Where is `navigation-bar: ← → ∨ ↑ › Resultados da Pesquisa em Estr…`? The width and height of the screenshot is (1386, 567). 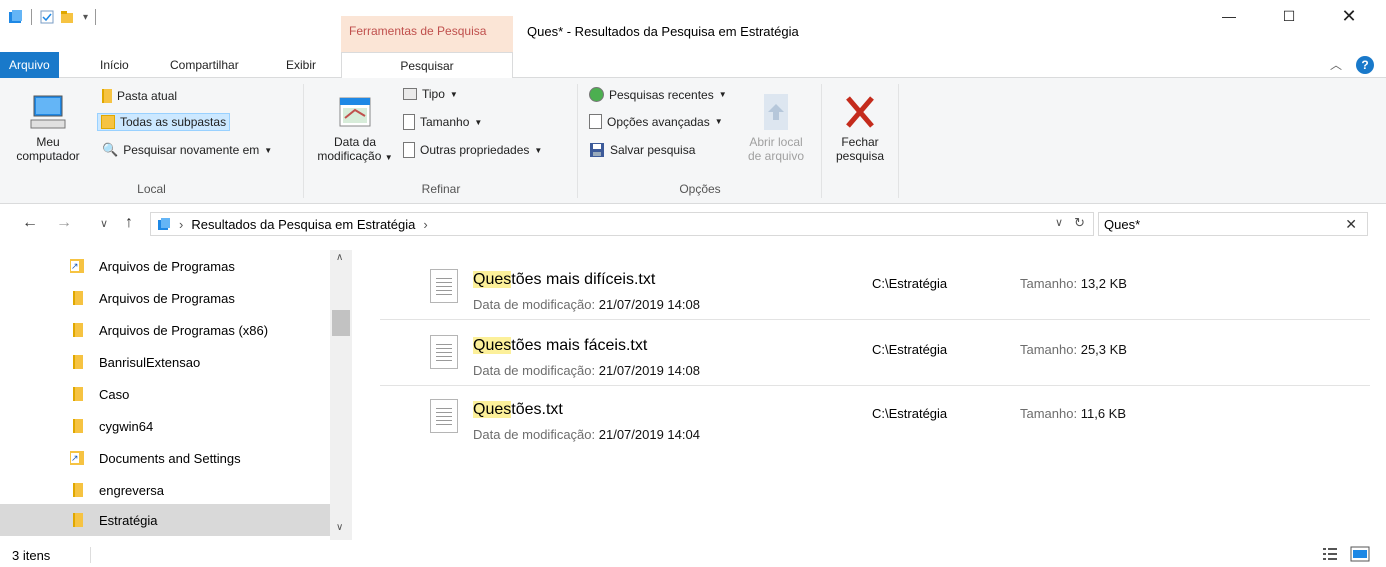
navigation-bar: ← → ∨ ↑ › Resultados da Pesquisa em Estr… is located at coordinates (693, 223).